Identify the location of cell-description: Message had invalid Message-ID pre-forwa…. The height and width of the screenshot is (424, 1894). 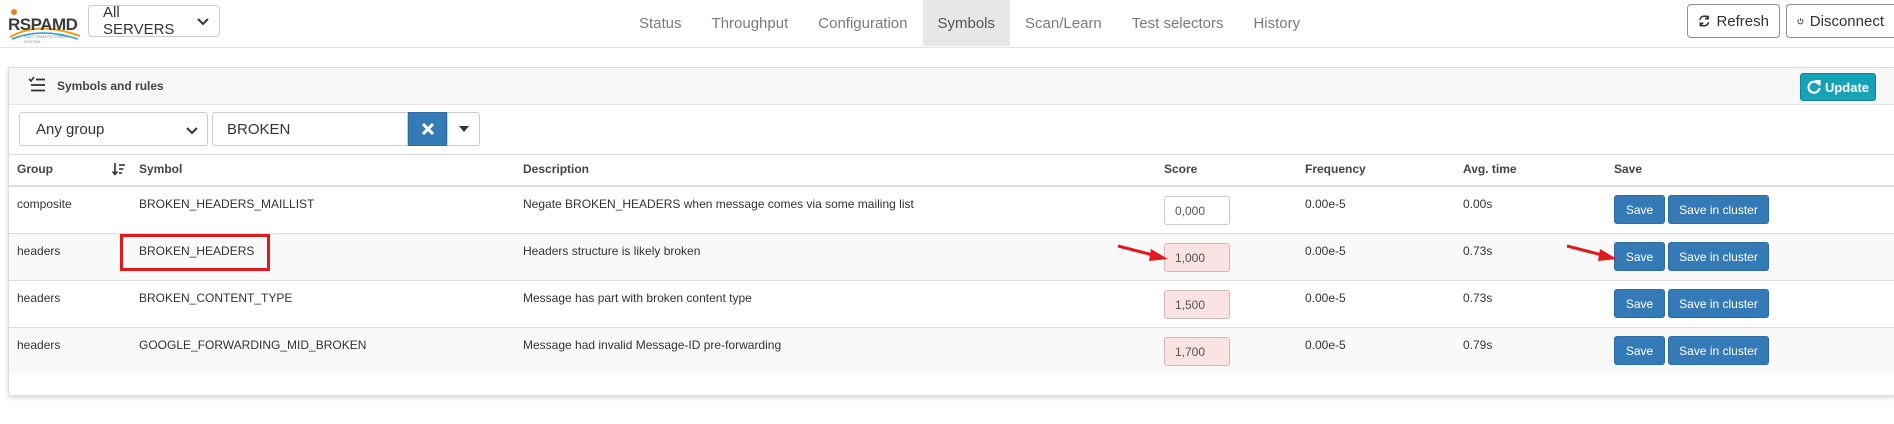
(652, 345).